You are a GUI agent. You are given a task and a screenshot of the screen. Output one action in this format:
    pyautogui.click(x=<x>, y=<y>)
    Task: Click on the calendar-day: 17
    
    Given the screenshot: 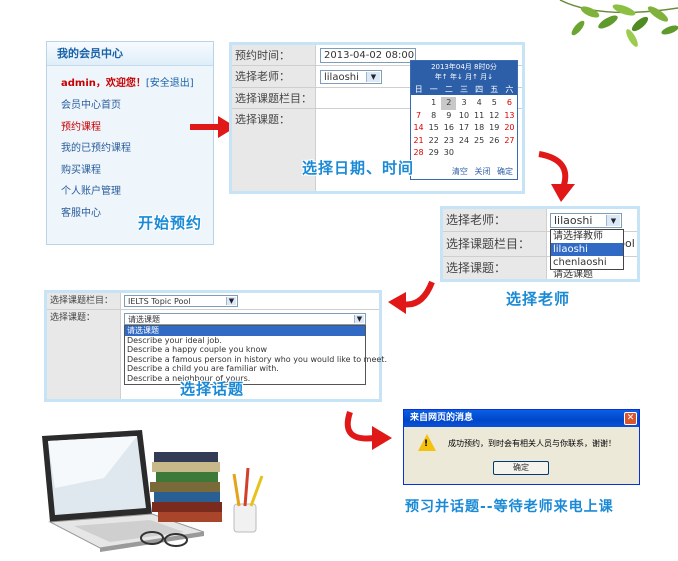 What is the action you would take?
    pyautogui.click(x=463, y=128)
    